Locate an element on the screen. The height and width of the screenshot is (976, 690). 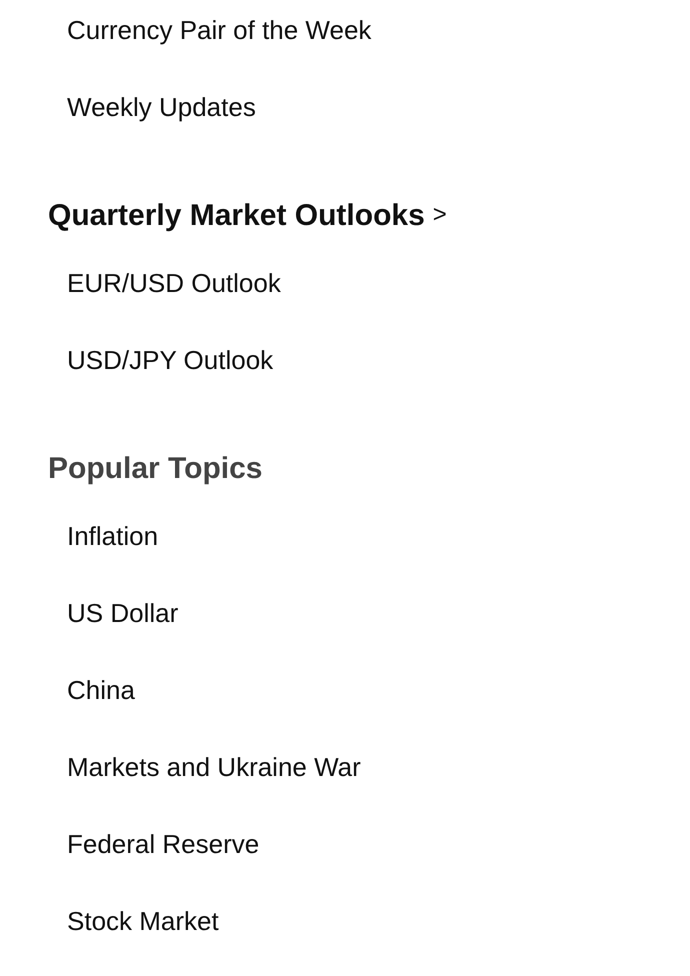
section-heading: Quarterly Market Outlooks is located at coordinates (236, 215).